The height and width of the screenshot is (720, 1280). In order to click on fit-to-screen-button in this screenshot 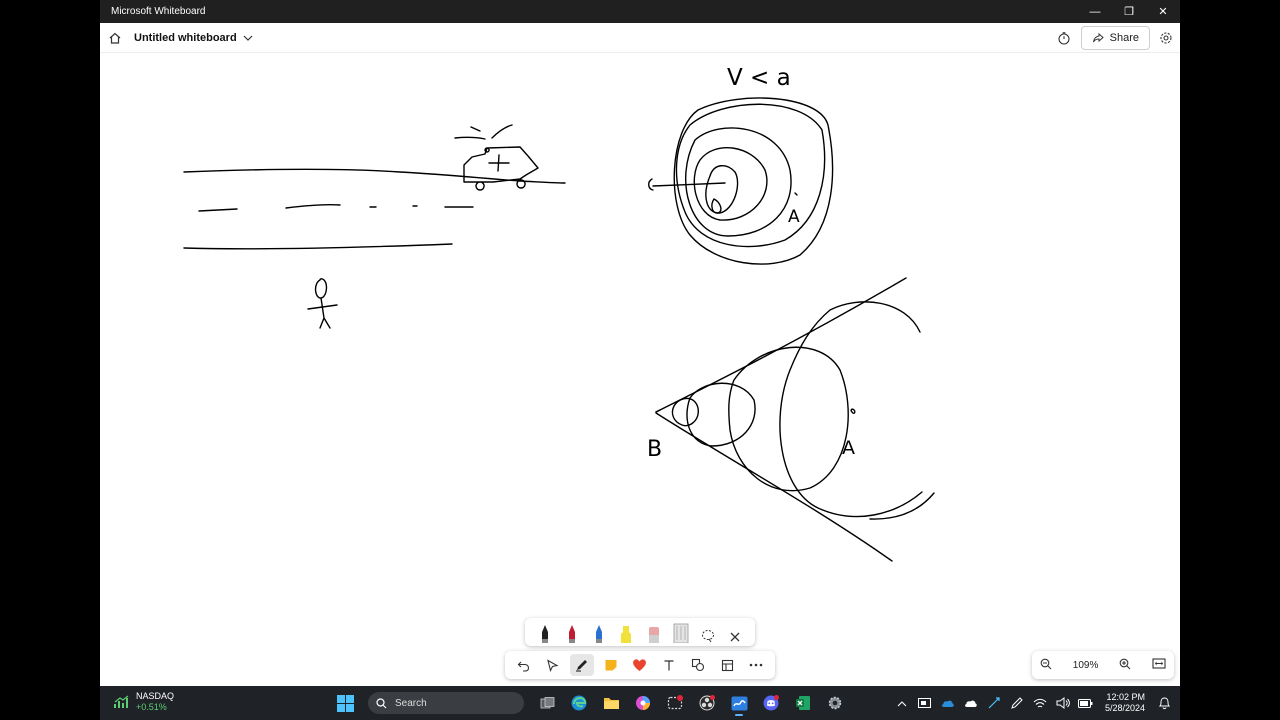, I will do `click(1159, 665)`.